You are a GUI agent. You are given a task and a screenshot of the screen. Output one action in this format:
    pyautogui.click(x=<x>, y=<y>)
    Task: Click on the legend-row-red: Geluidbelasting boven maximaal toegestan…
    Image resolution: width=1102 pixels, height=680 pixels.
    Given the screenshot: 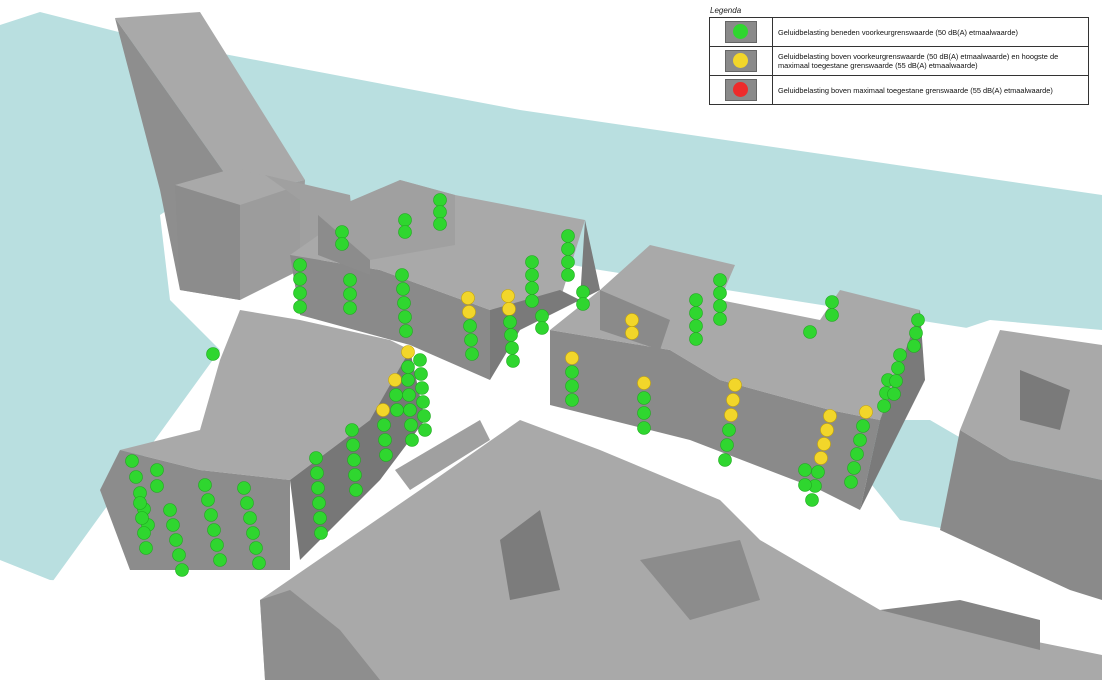 What is the action you would take?
    pyautogui.click(x=899, y=90)
    